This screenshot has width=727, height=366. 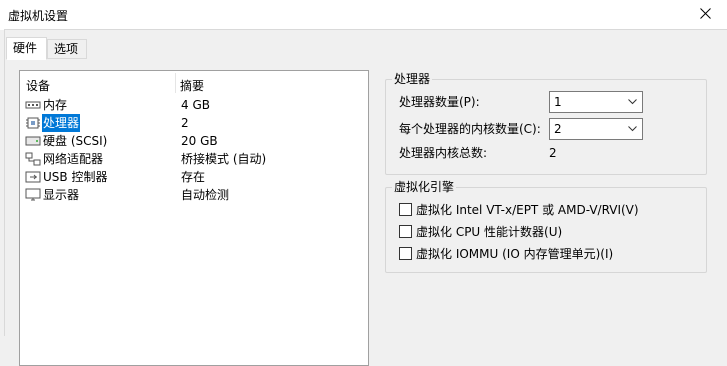 I want to click on device-name: 网络适配器, so click(x=73, y=159).